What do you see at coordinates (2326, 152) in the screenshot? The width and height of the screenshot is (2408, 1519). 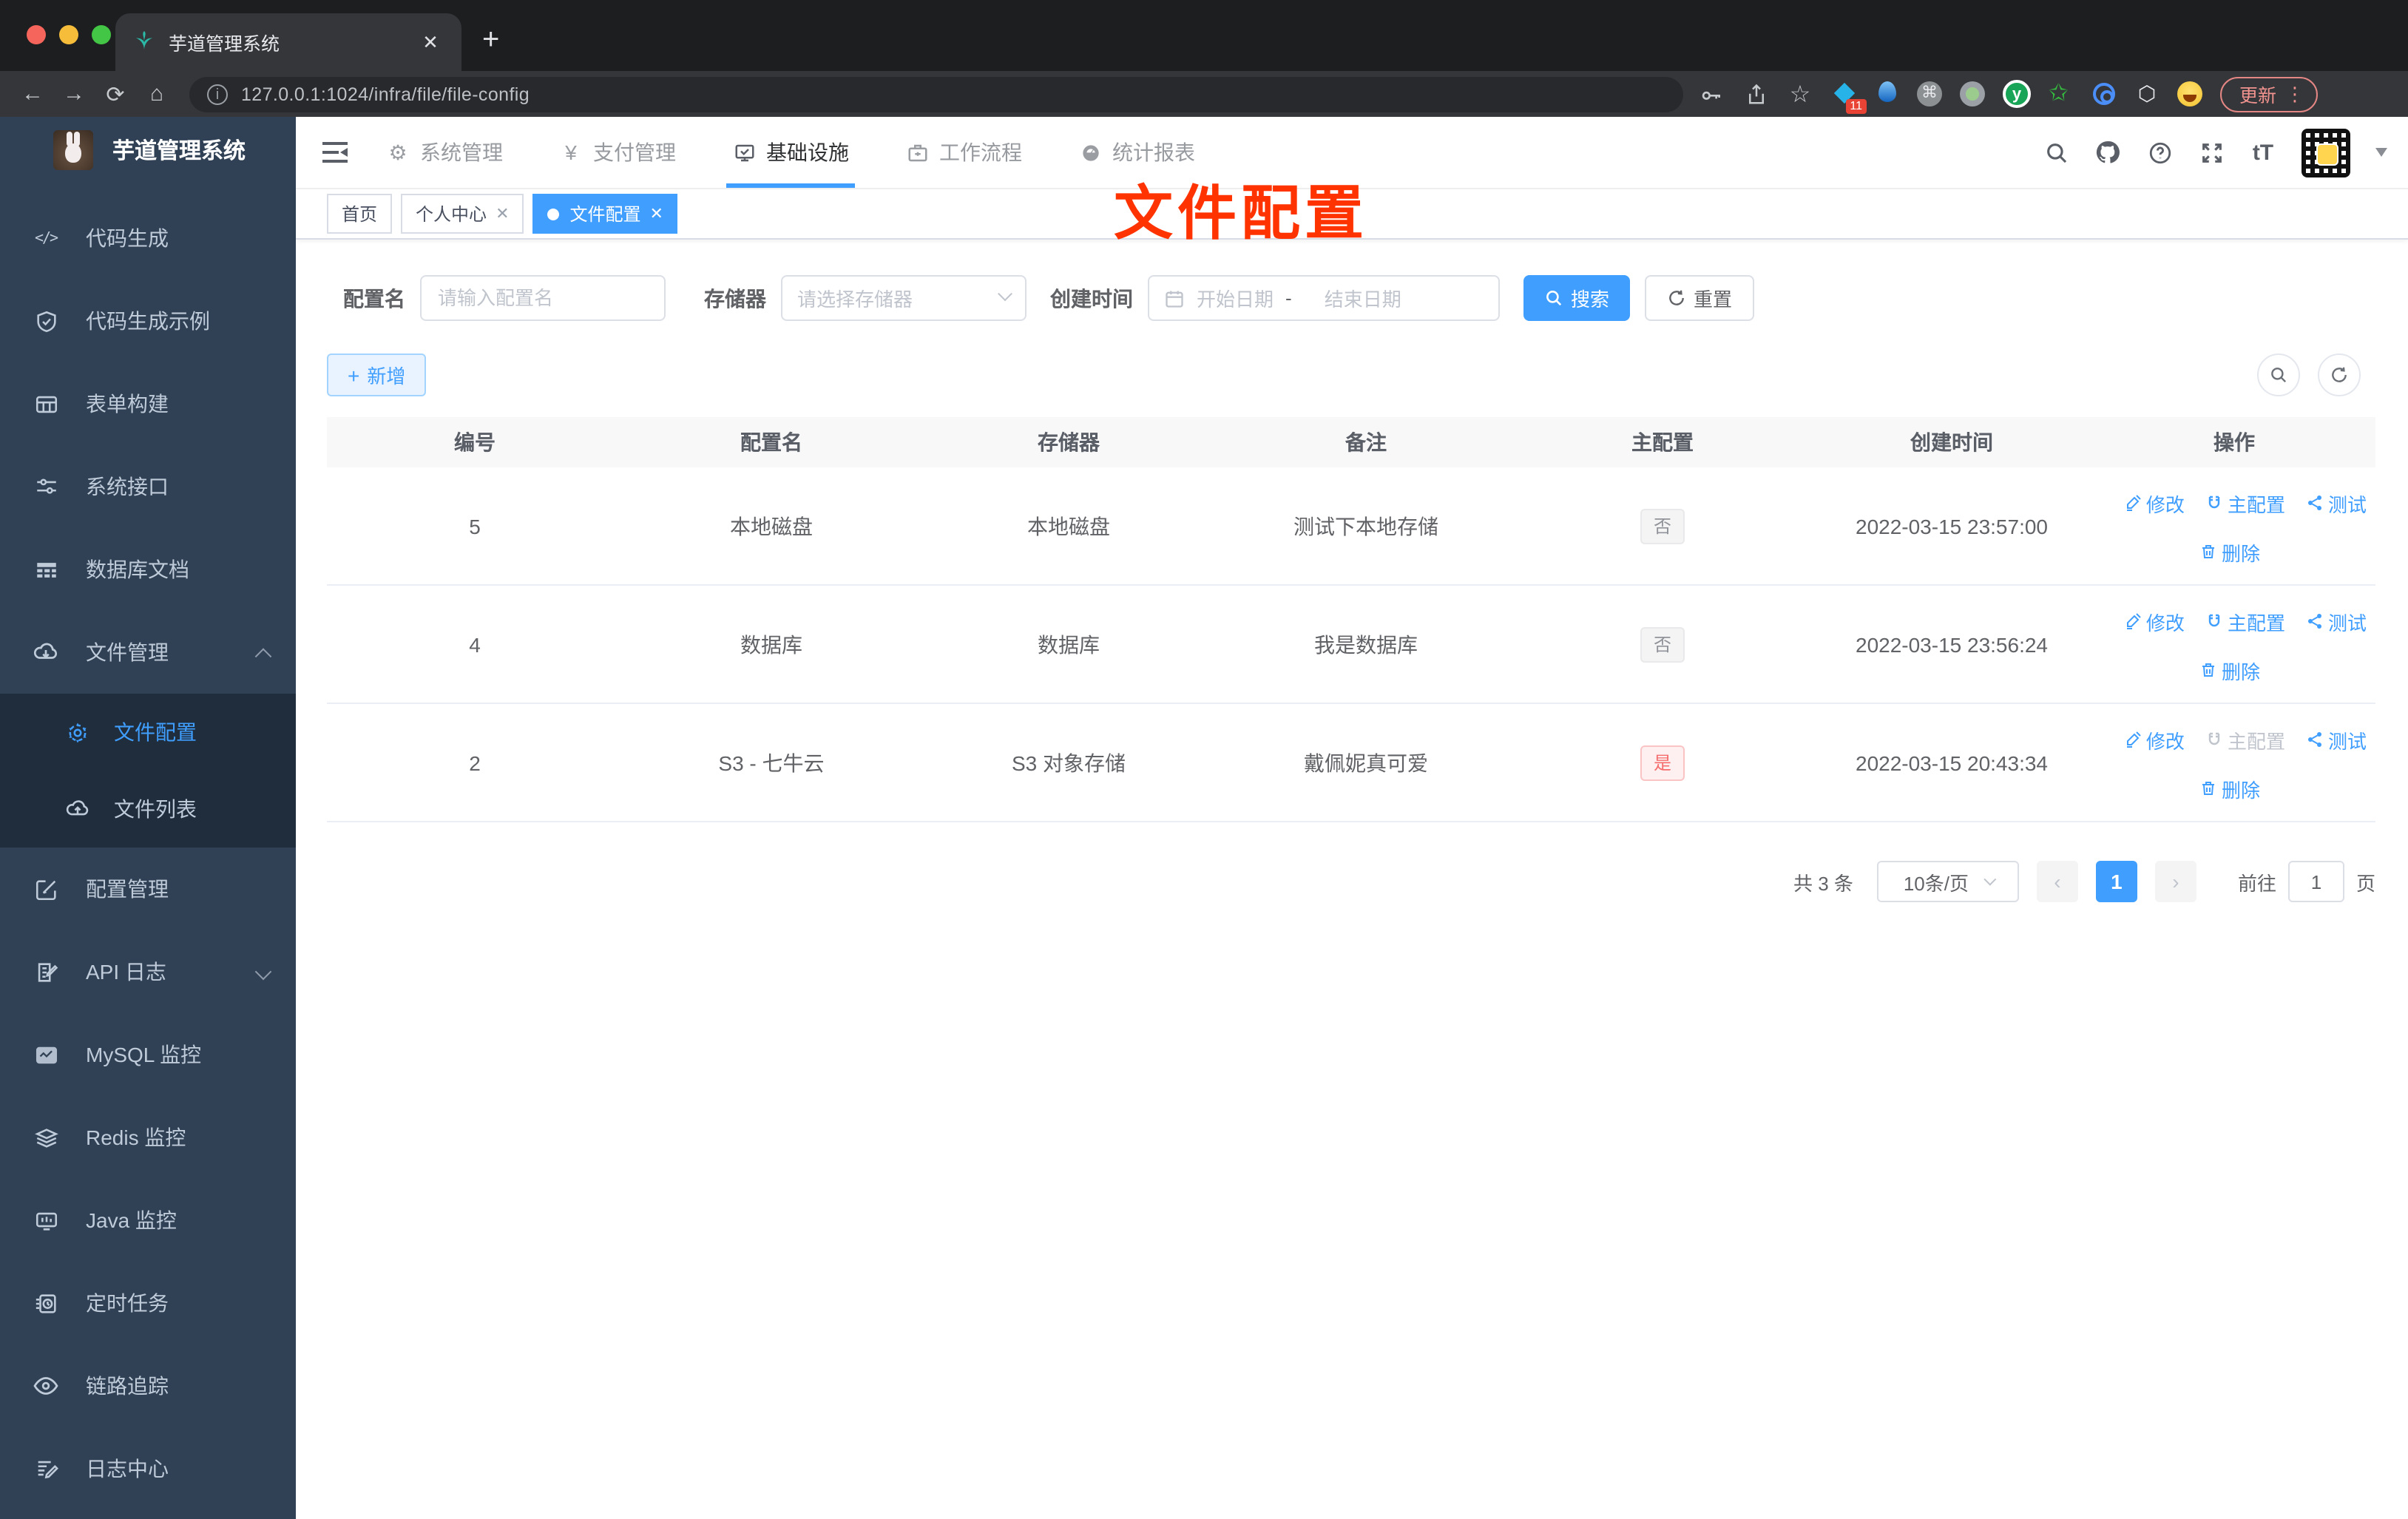 I see `avatar` at bounding box center [2326, 152].